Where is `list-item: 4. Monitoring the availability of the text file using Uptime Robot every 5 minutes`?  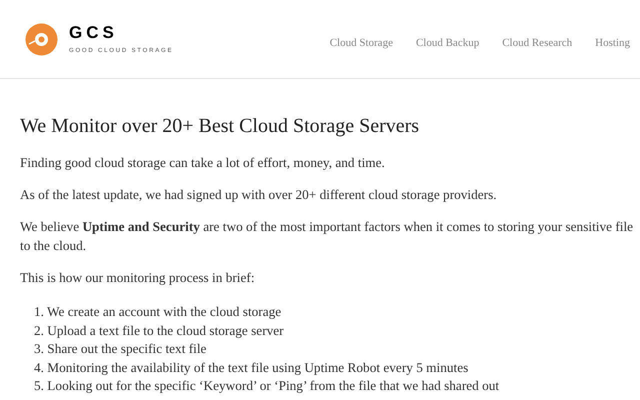
list-item: 4. Monitoring the availability of the text file using Uptime Robot every 5 minutes is located at coordinates (250, 367).